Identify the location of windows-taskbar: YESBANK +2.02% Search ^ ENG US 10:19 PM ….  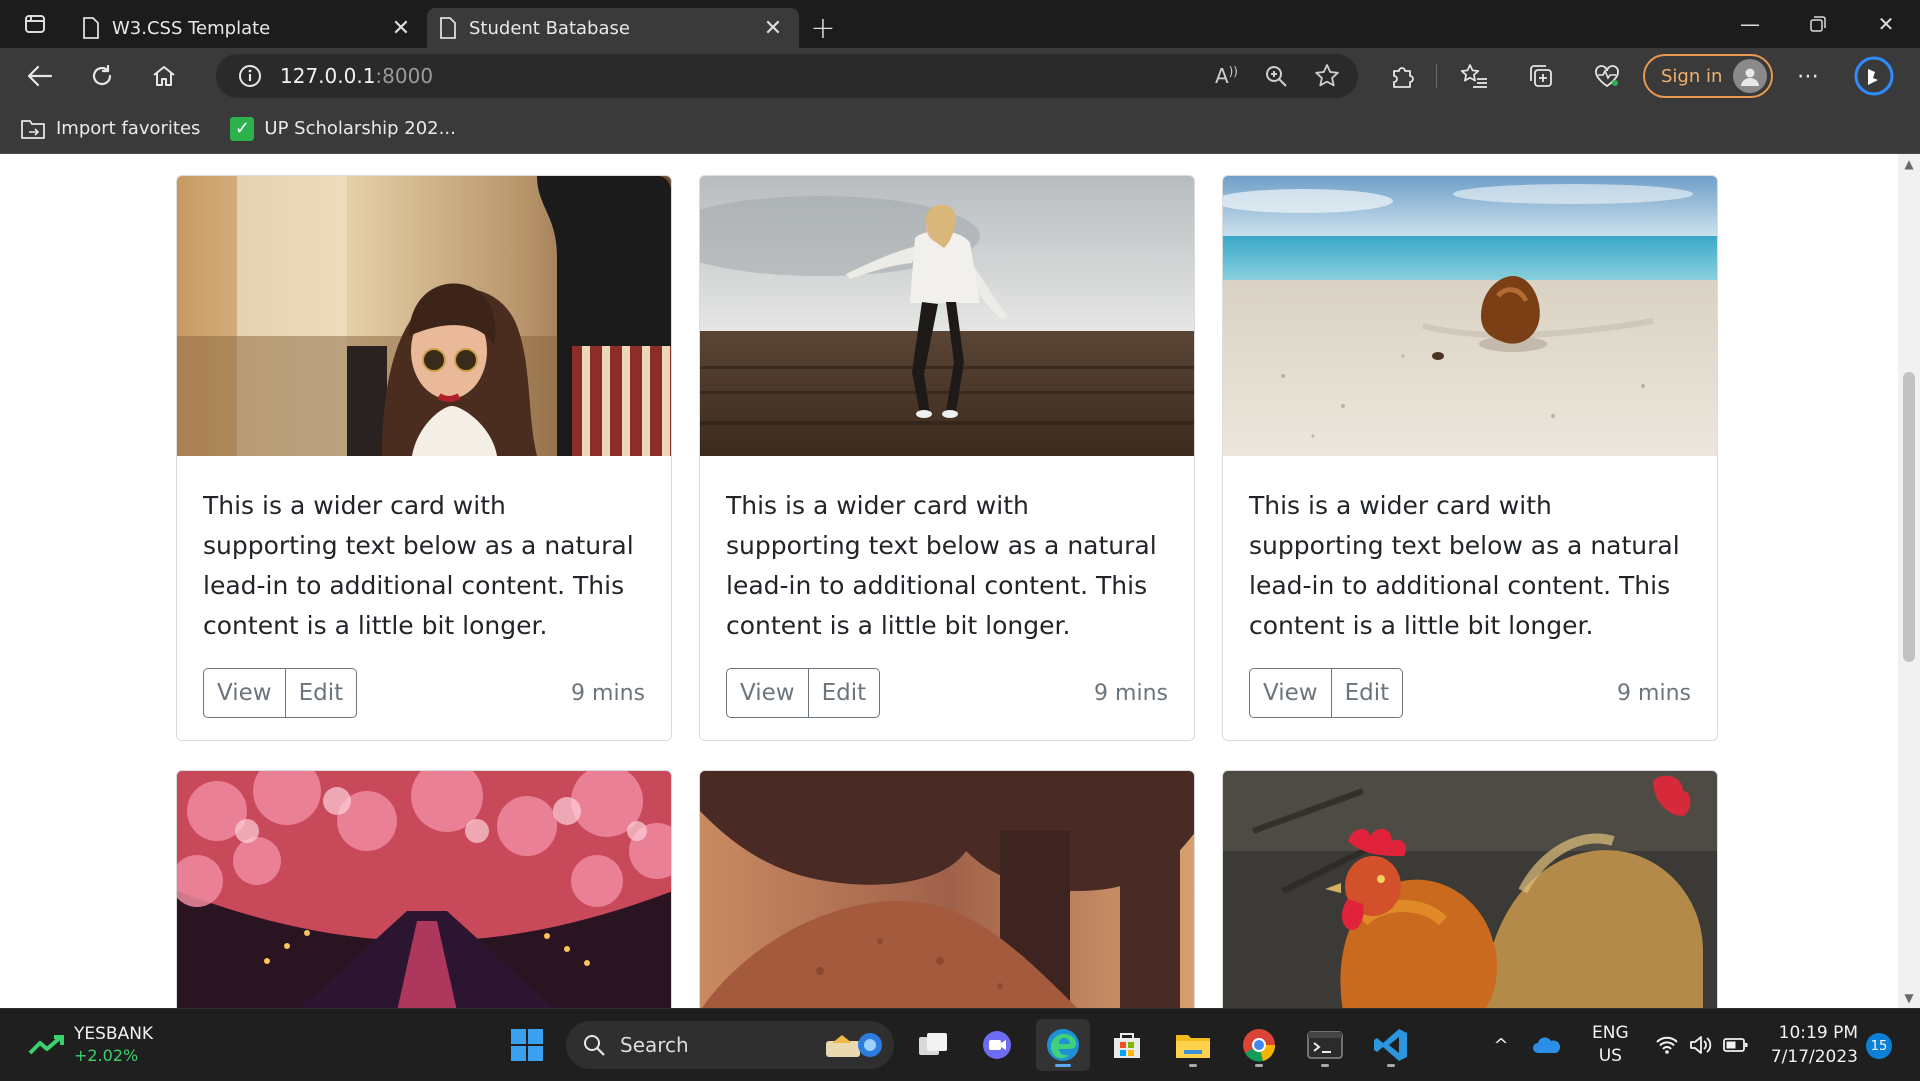
(960, 1044).